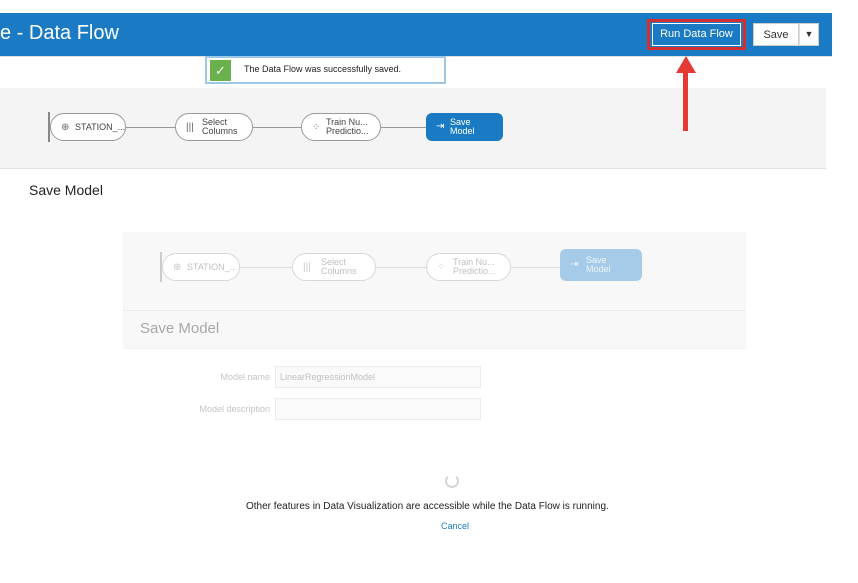 Image resolution: width=858 pixels, height=583 pixels. I want to click on chevron-down-icon: ▼, so click(809, 34).